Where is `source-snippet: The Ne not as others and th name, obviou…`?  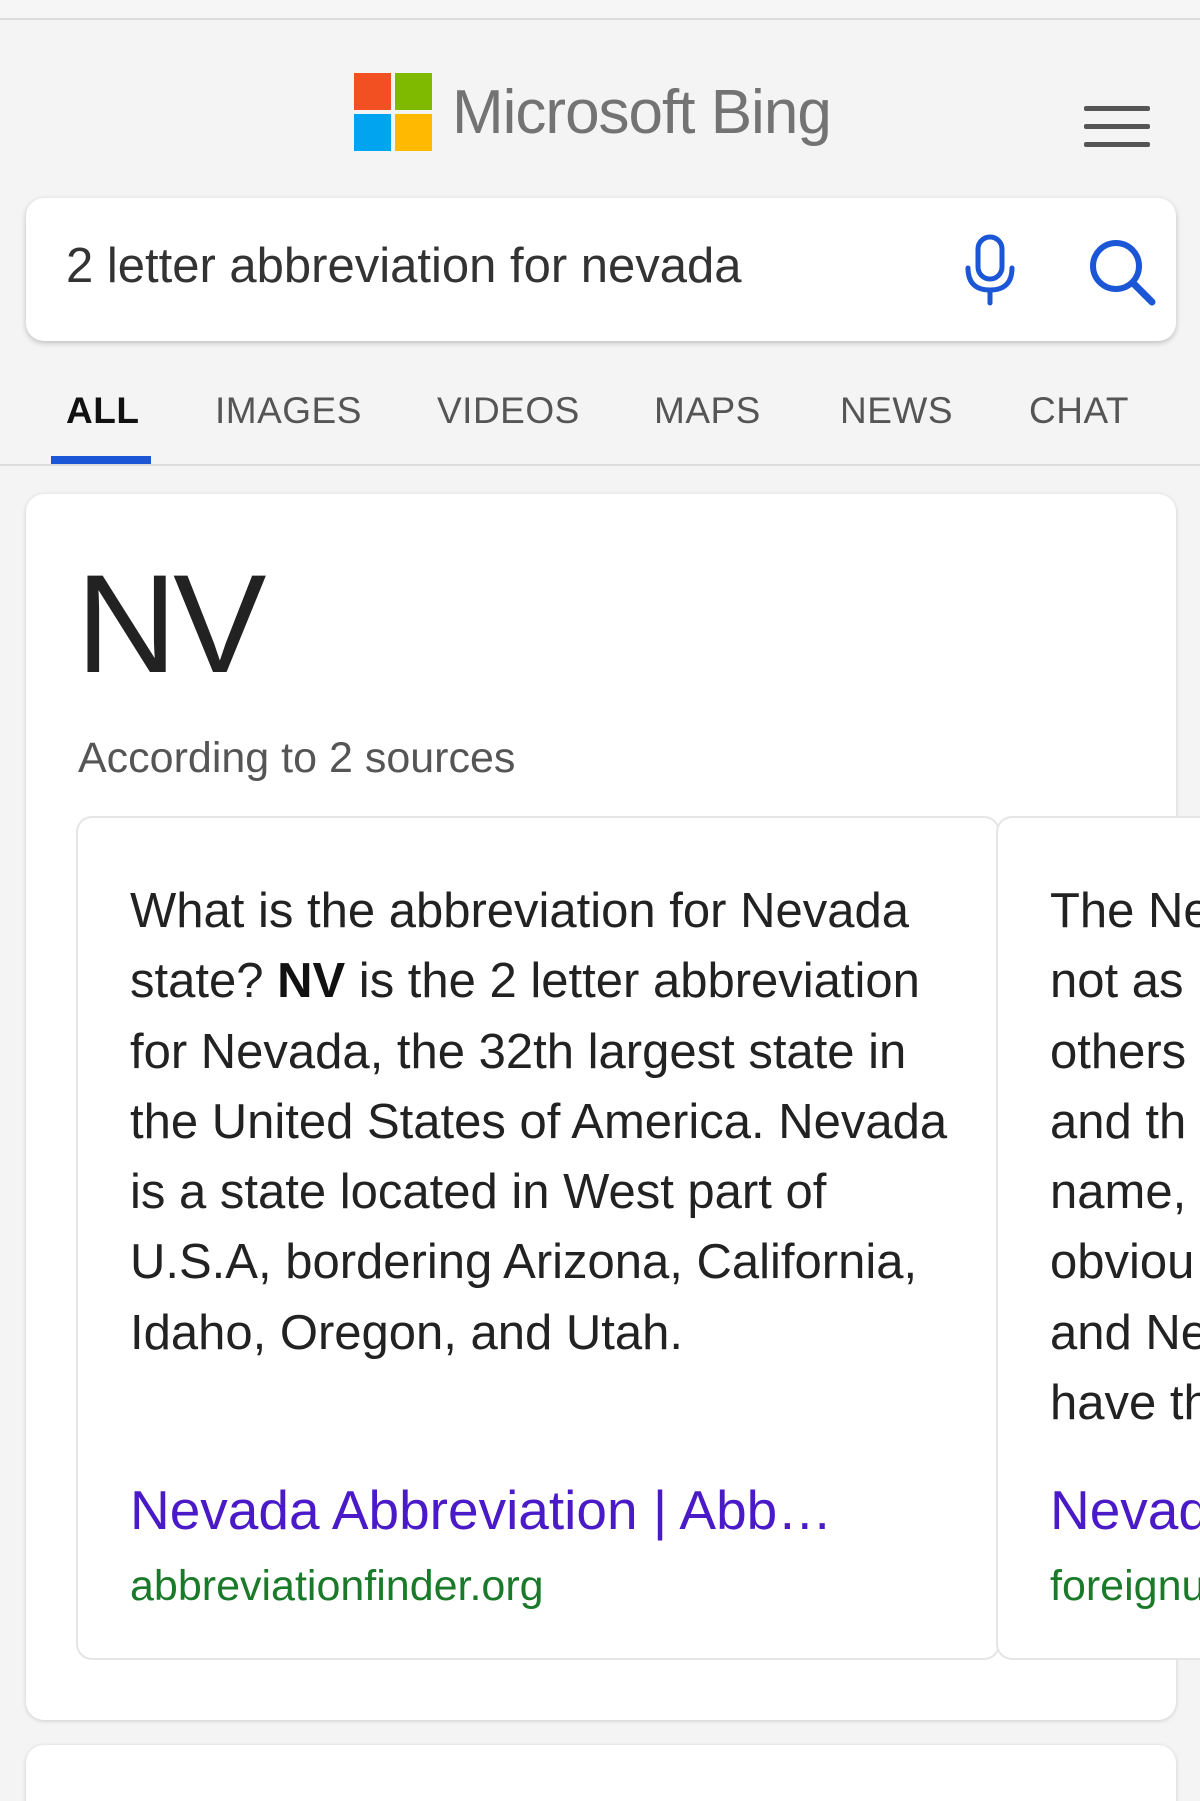 source-snippet: The Ne not as others and th name, obviou… is located at coordinates (1125, 1157).